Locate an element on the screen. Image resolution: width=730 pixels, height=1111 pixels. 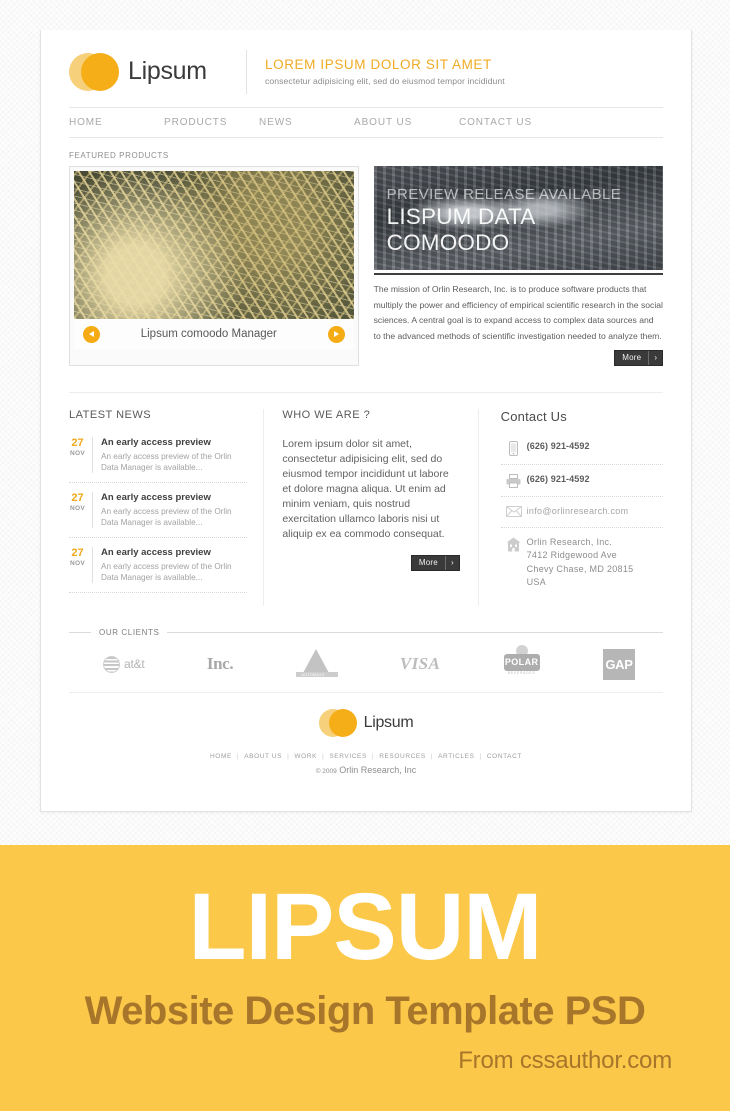
footer-logo: Lipsum is located at coordinates (366, 722).